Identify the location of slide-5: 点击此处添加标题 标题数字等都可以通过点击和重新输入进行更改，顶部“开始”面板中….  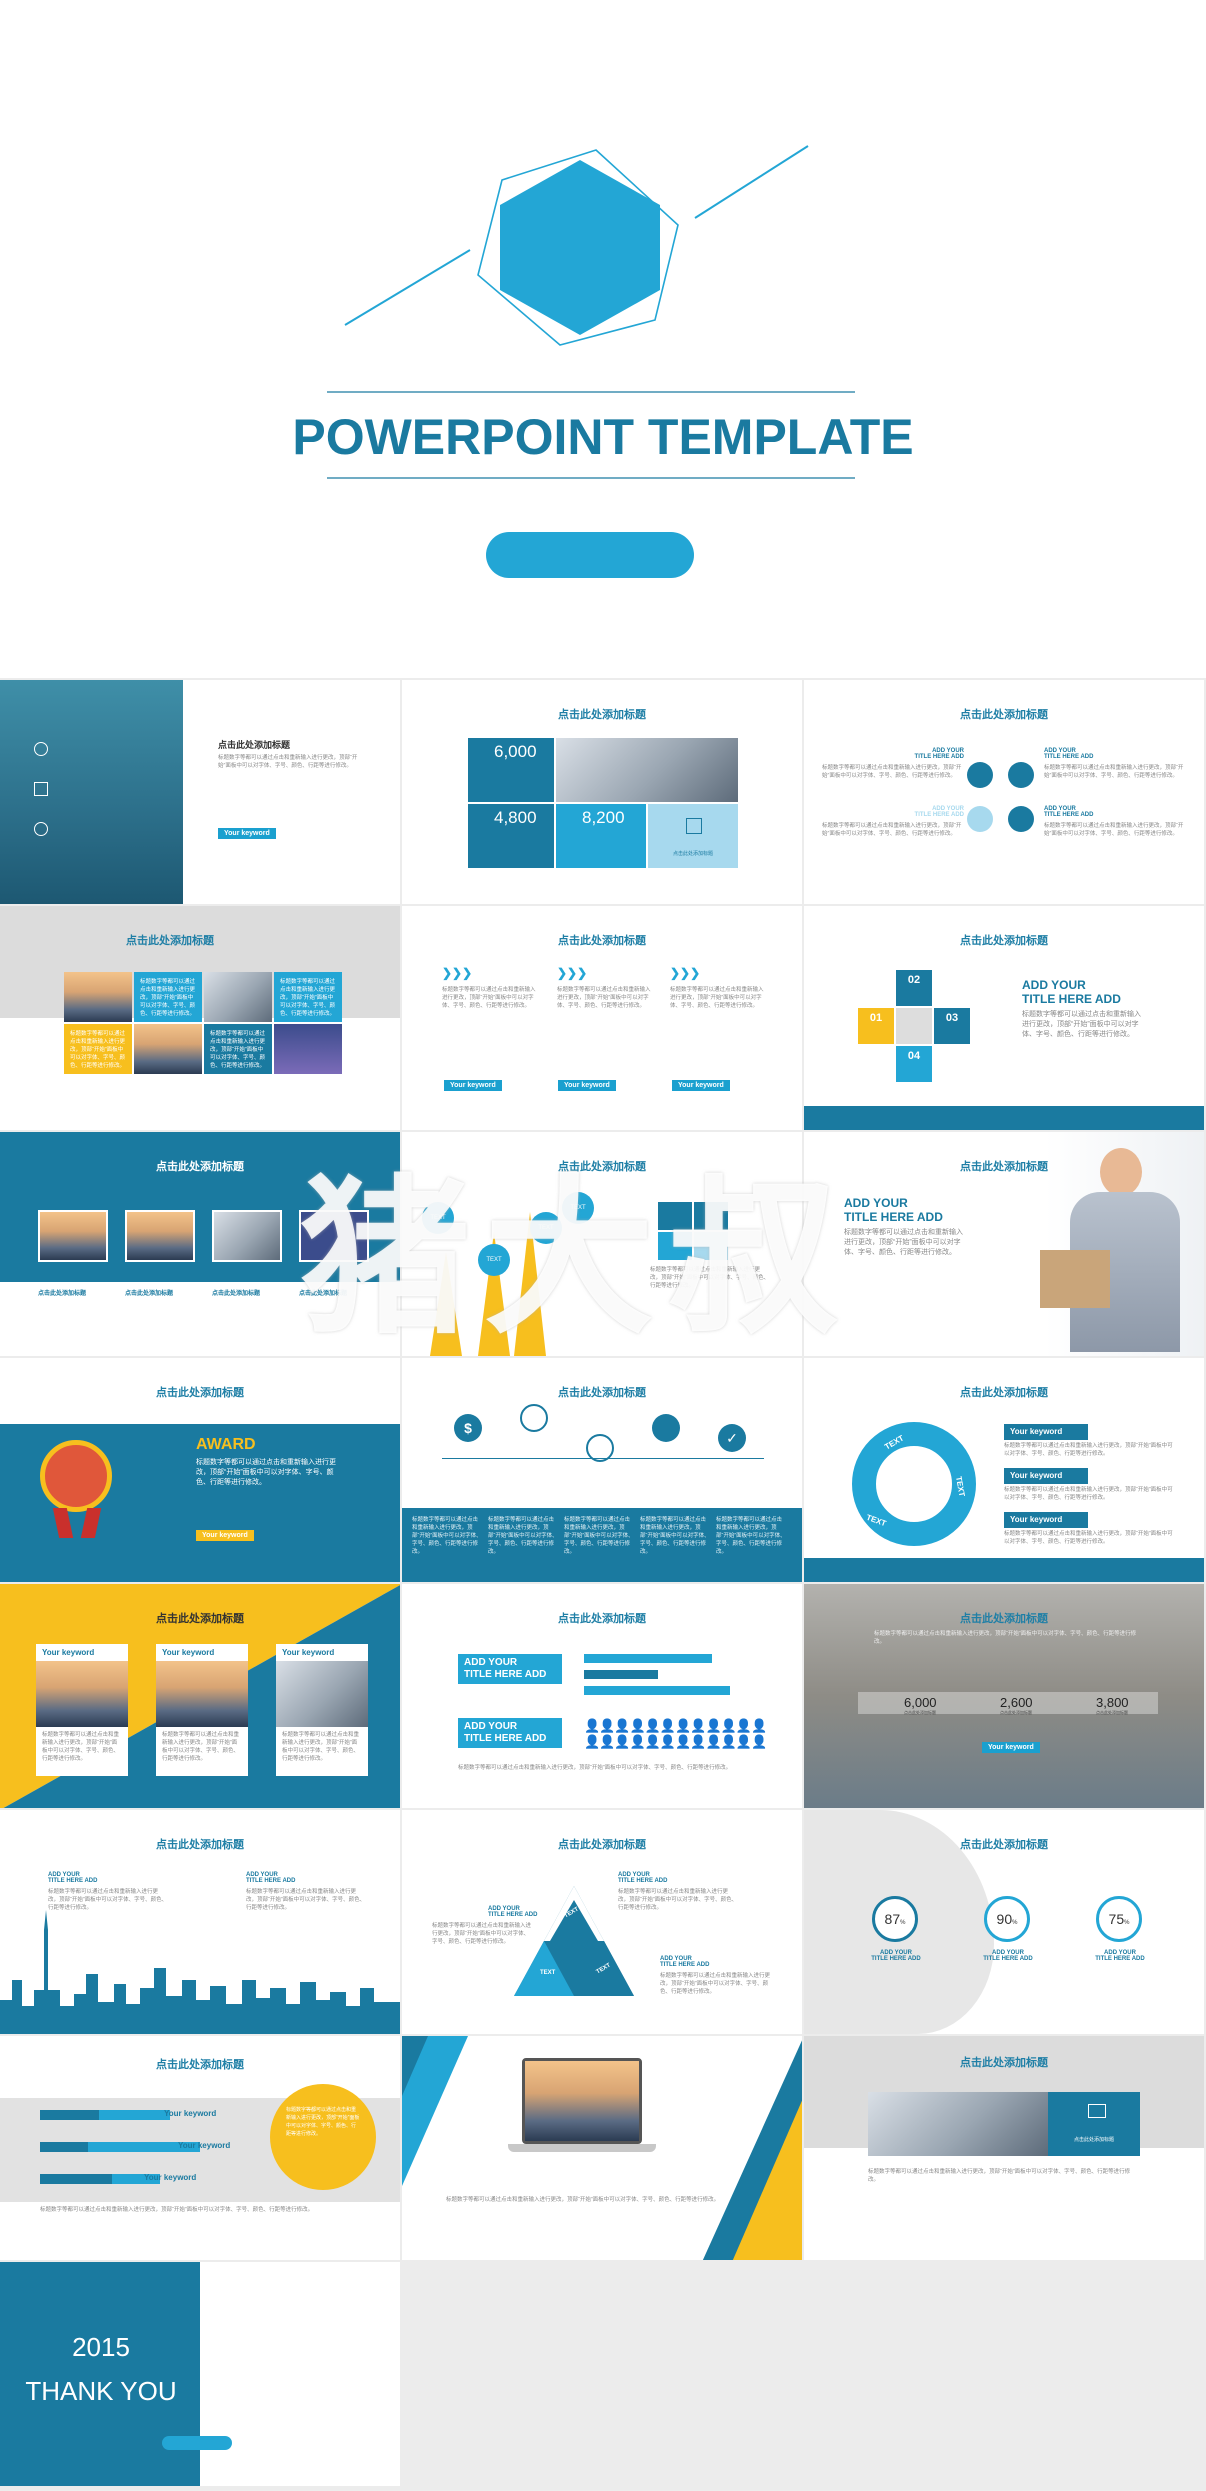
(201, 1019).